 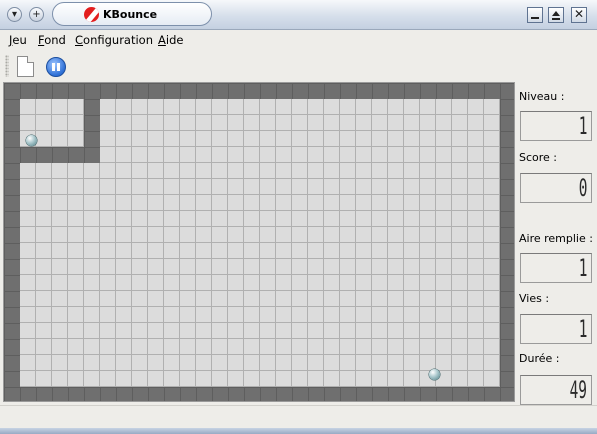 What do you see at coordinates (538, 157) in the screenshot?
I see `score-label: Score :` at bounding box center [538, 157].